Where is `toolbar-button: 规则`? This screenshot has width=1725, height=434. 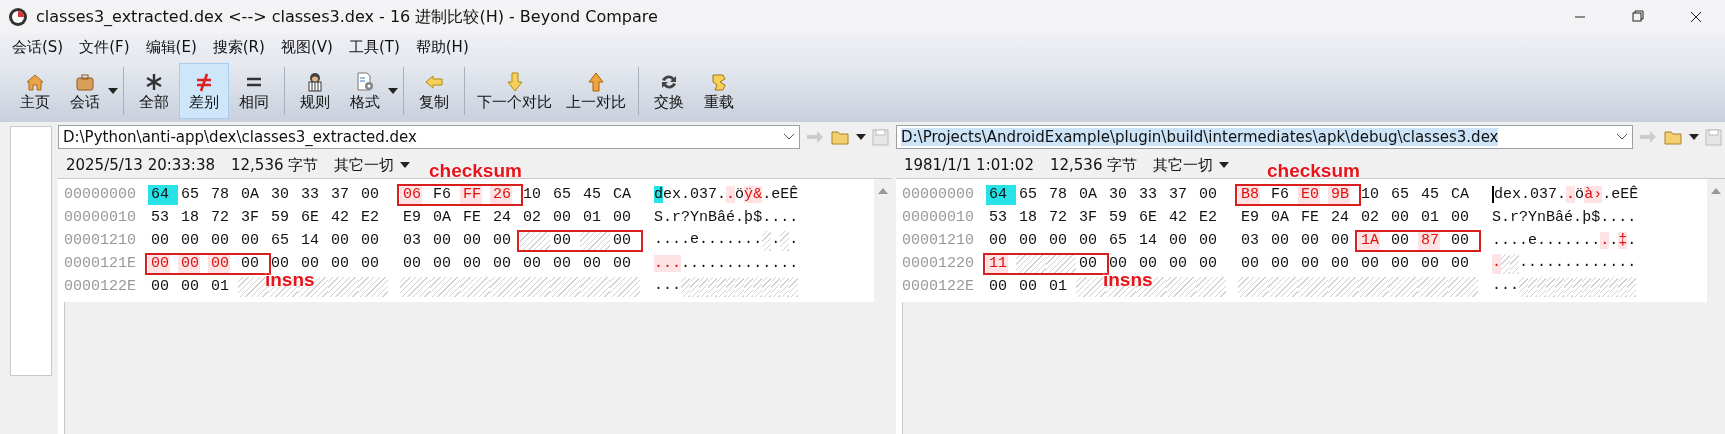 toolbar-button: 规则 is located at coordinates (315, 91).